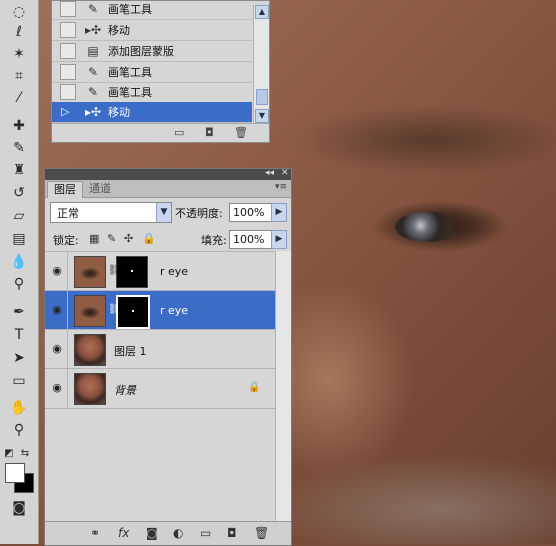 This screenshot has width=556, height=546. What do you see at coordinates (152, 533) in the screenshot?
I see `add-mask-icon: ◙` at bounding box center [152, 533].